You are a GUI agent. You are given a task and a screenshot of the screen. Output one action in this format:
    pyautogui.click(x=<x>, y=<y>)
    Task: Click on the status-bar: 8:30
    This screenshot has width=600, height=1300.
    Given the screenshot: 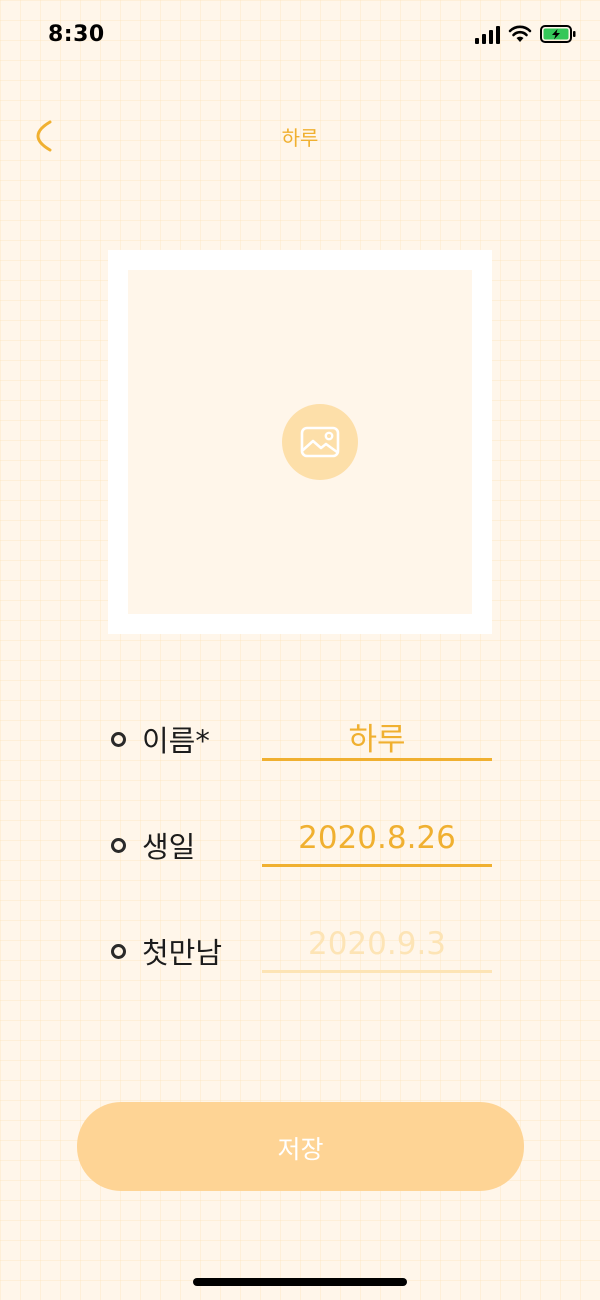 What is the action you would take?
    pyautogui.click(x=300, y=36)
    